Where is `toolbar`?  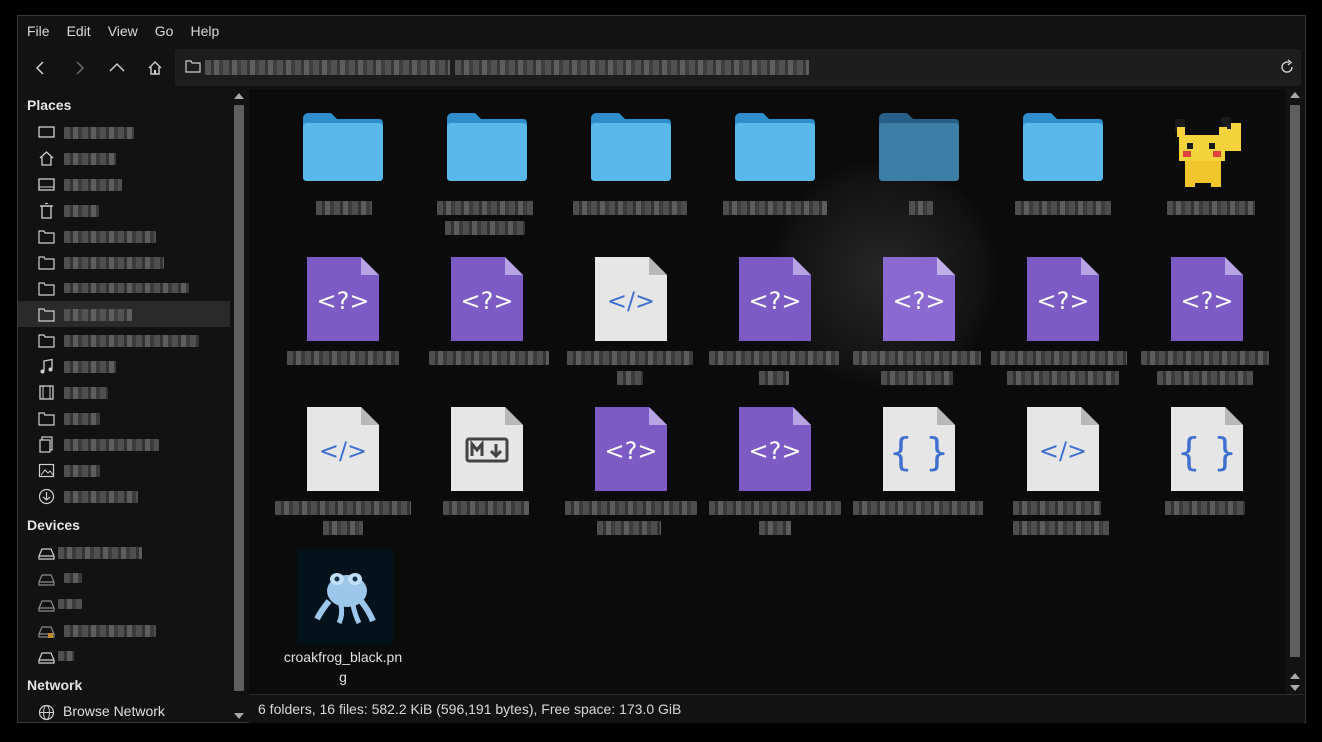 toolbar is located at coordinates (661, 68).